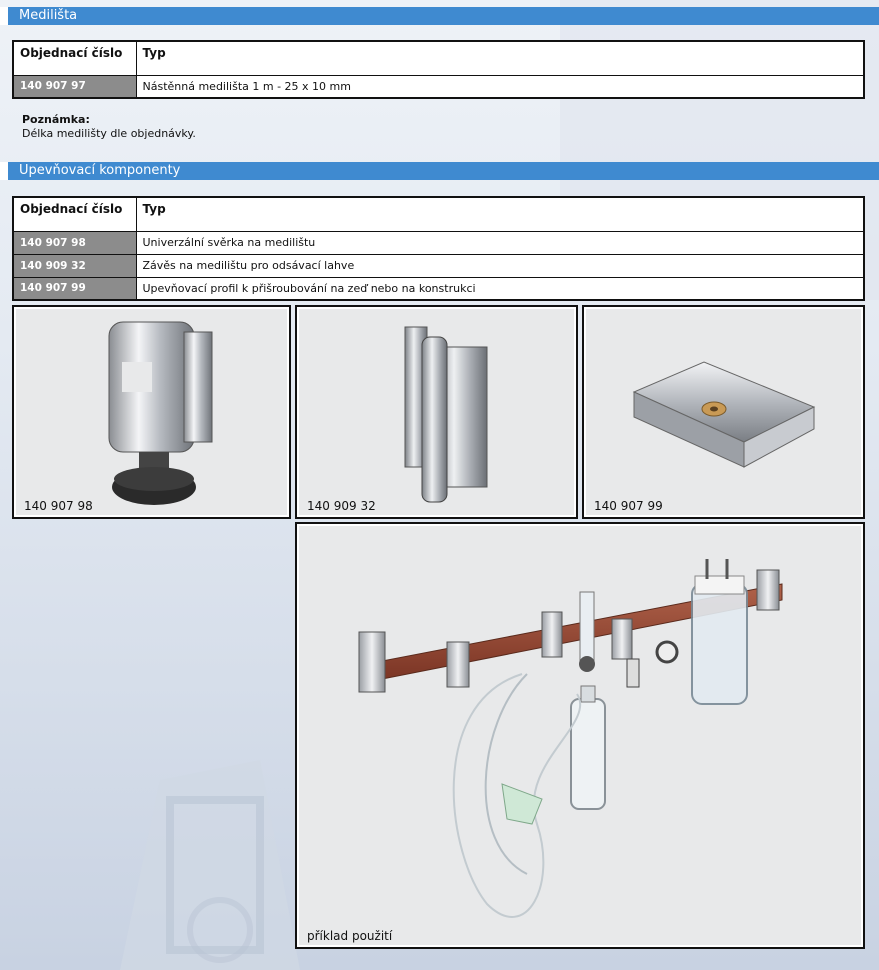  Describe the element at coordinates (500, 86) in the screenshot. I see `type-cell: Nástěnná medilišta 1 m - 25 x 10 mm` at that location.